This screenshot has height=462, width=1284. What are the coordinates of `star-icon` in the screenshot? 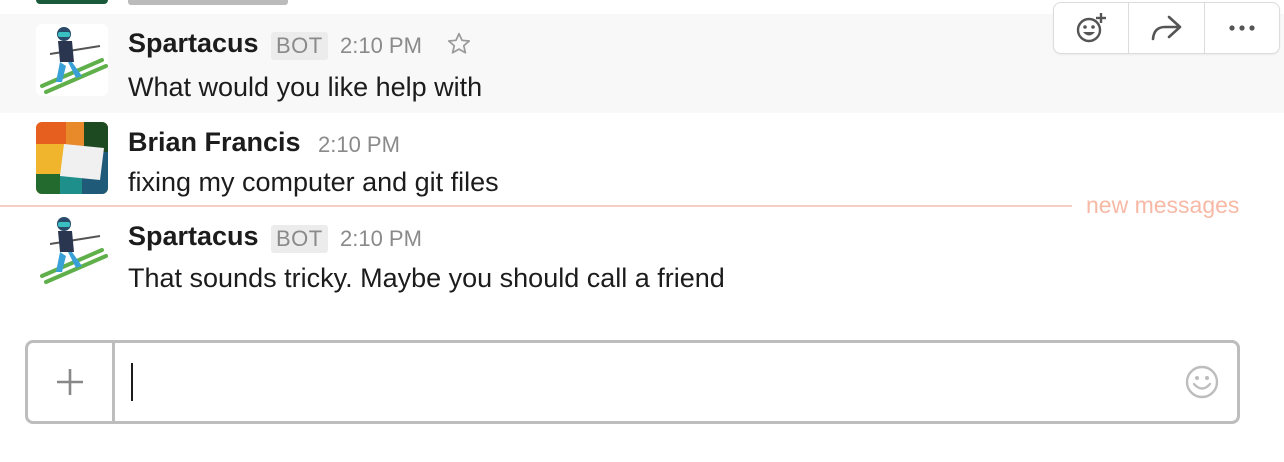 It's located at (459, 46).